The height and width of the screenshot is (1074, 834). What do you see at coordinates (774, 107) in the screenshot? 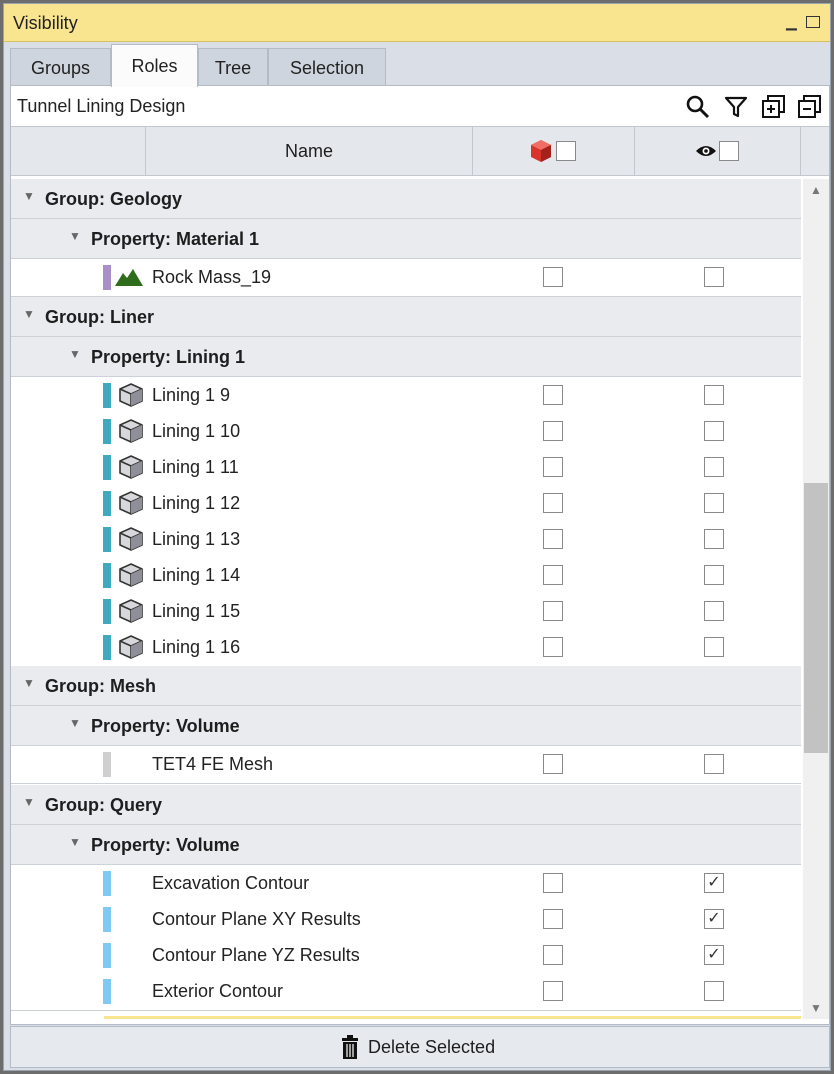
I see `expand-all-icon` at bounding box center [774, 107].